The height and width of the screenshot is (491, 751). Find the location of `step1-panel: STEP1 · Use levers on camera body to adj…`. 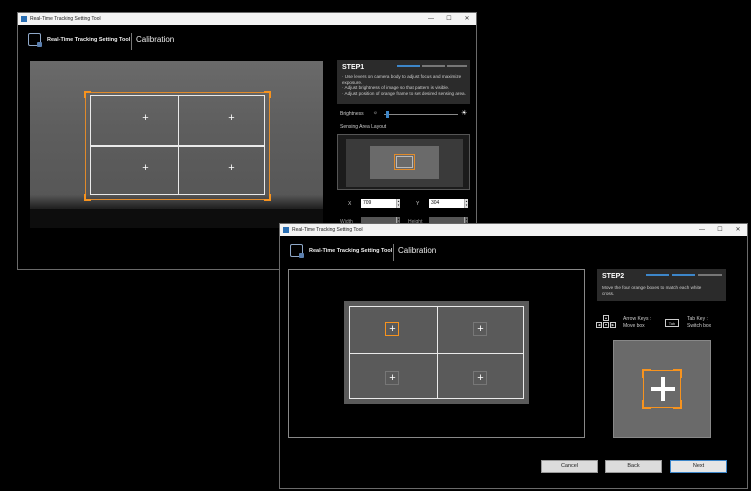

step1-panel: STEP1 · Use levers on camera body to adj… is located at coordinates (403, 82).